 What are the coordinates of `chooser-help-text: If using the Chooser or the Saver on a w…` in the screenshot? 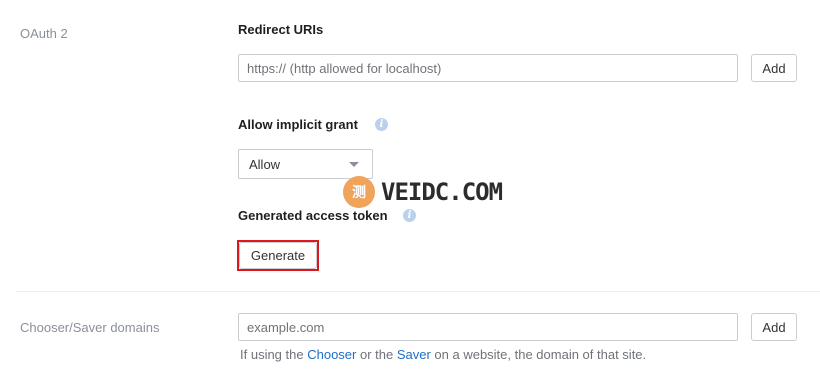 It's located at (443, 354).